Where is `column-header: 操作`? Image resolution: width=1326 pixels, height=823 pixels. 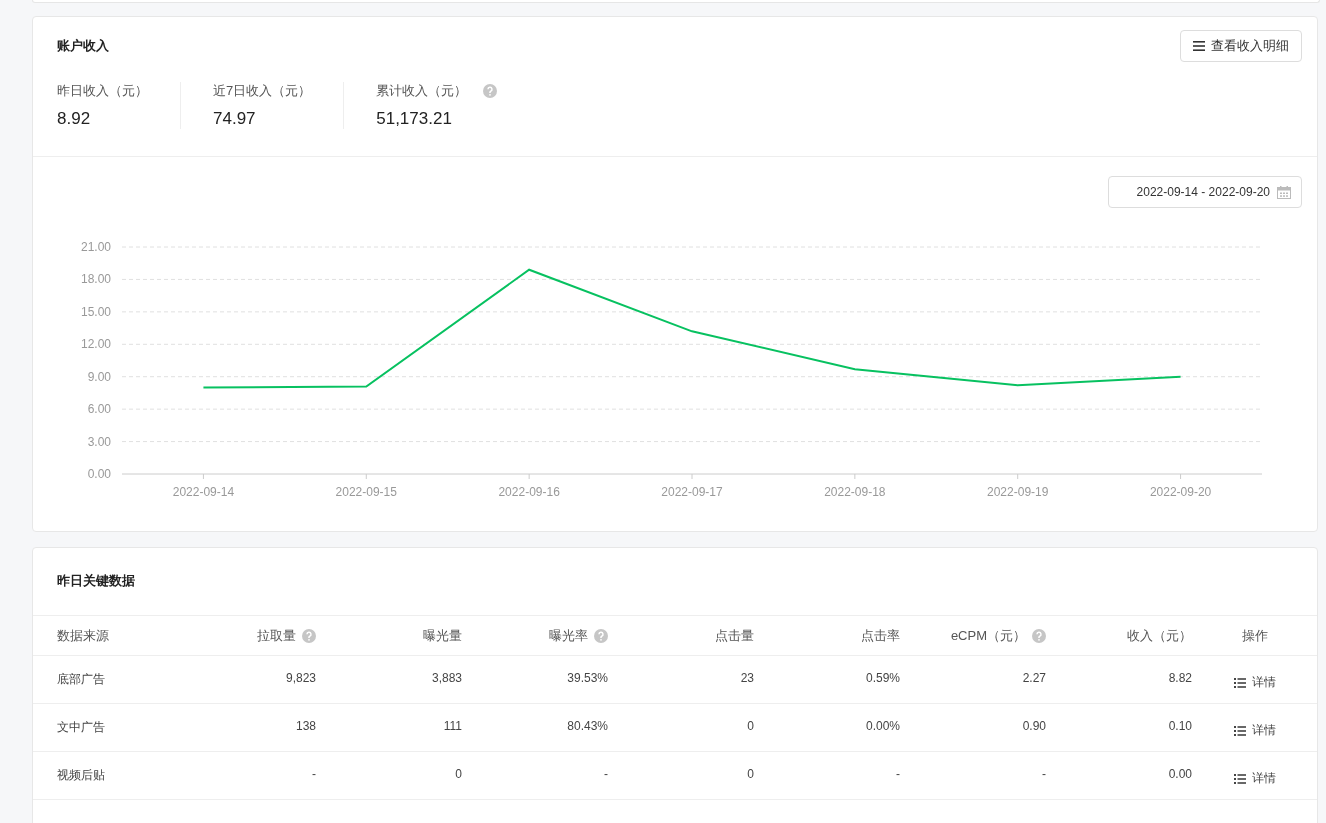
column-header: 操作 is located at coordinates (1254, 635).